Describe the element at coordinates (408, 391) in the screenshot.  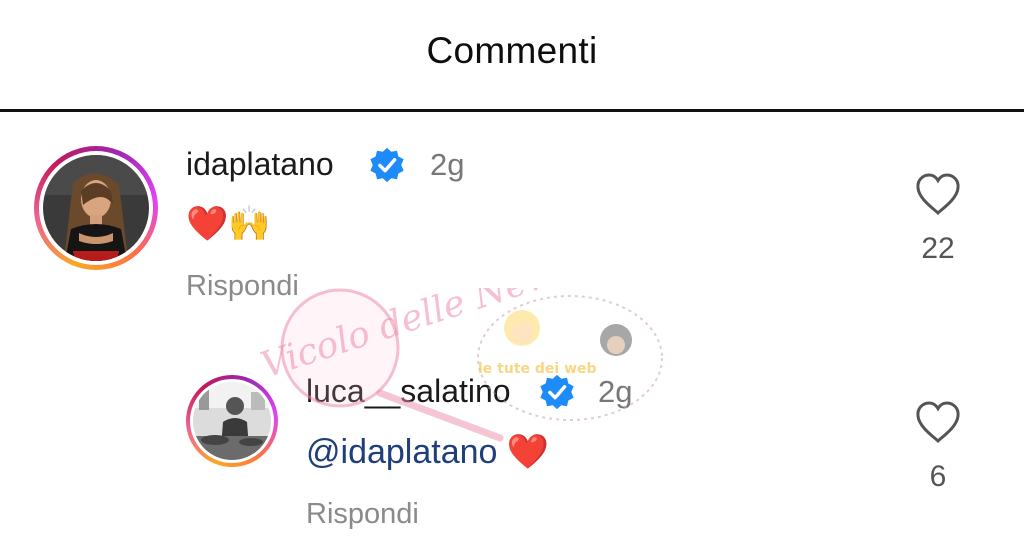
I see `comment-username: luca__salatino` at that location.